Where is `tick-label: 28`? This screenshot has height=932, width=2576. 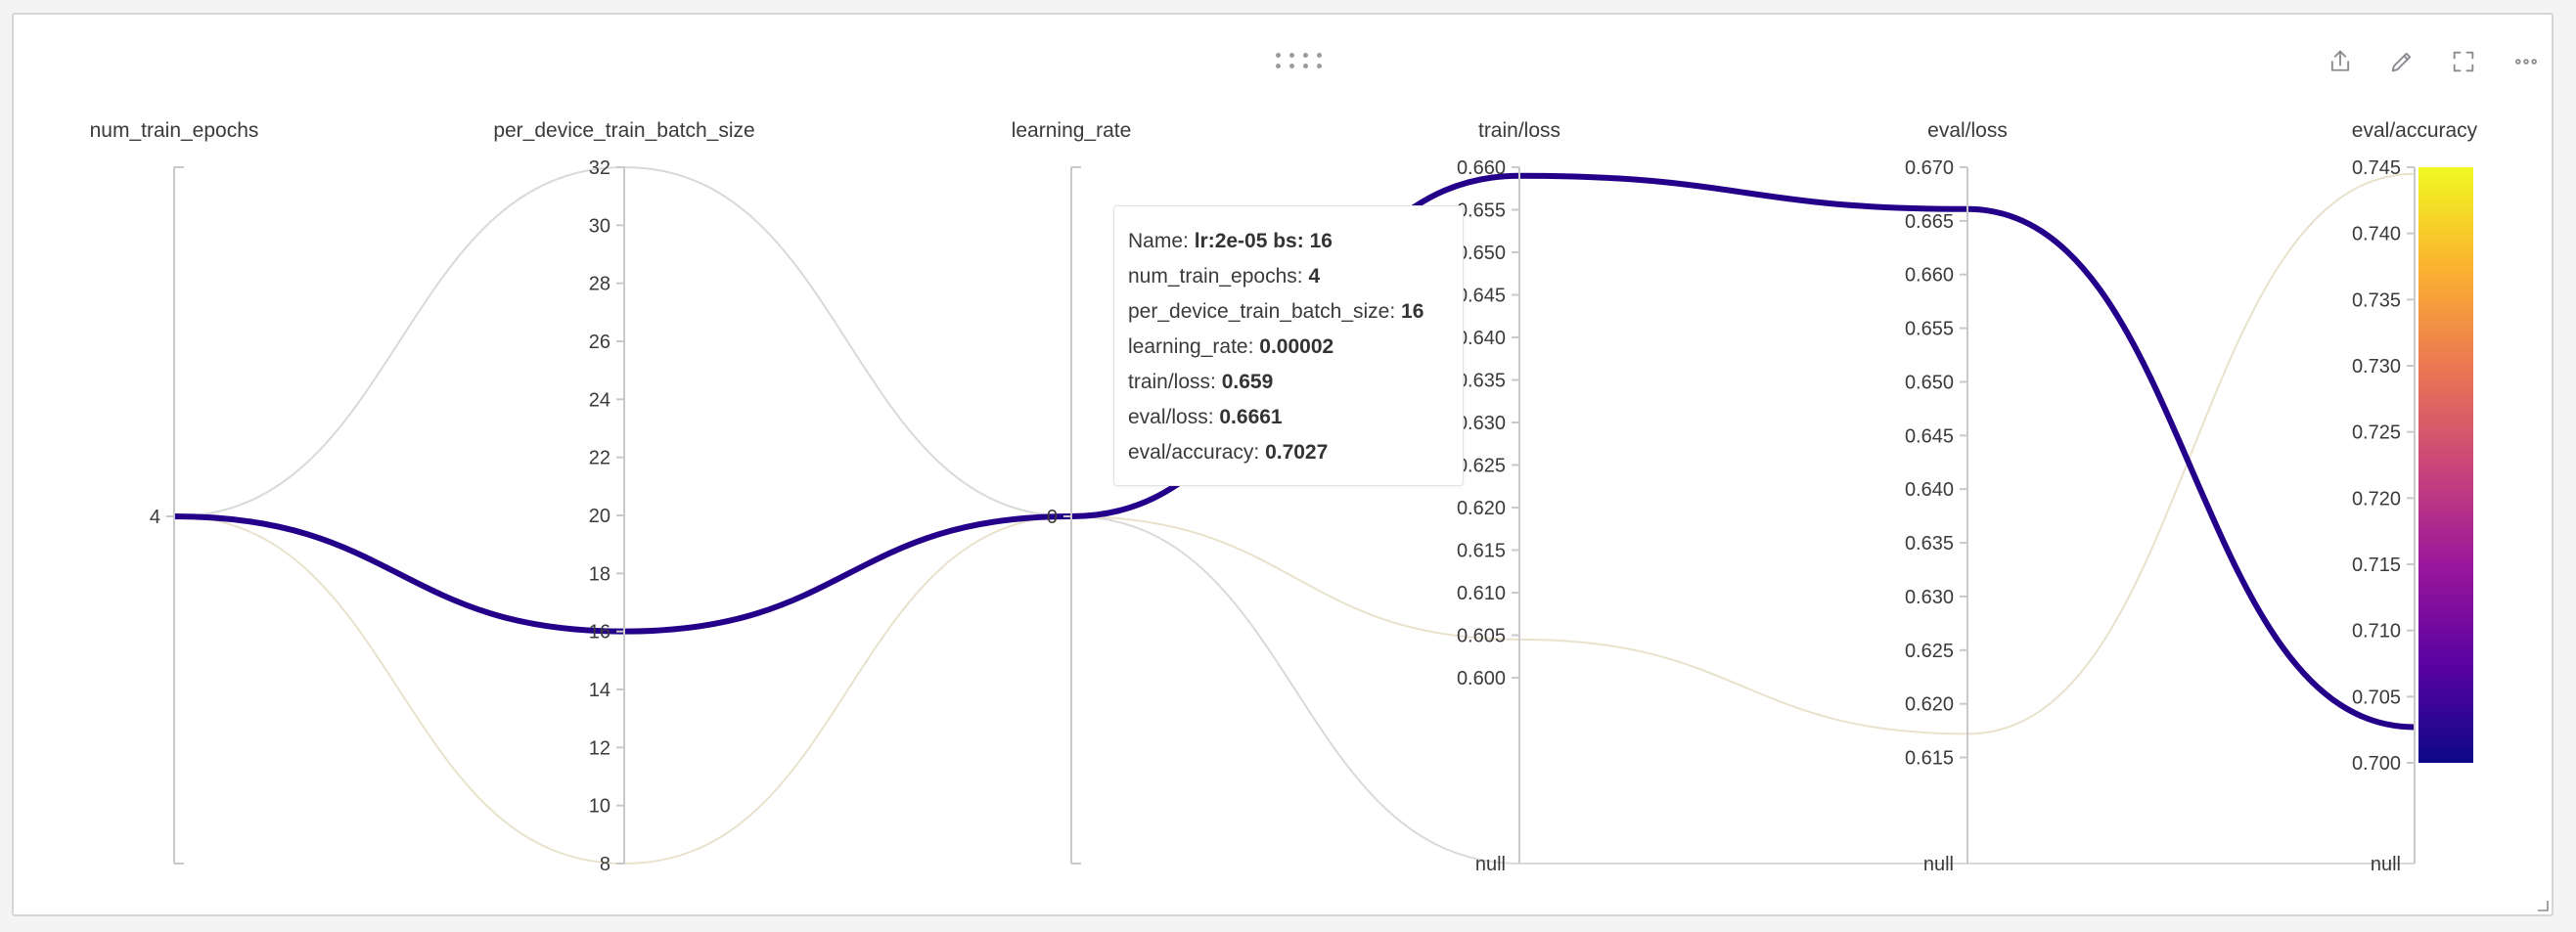
tick-label: 28 is located at coordinates (599, 285).